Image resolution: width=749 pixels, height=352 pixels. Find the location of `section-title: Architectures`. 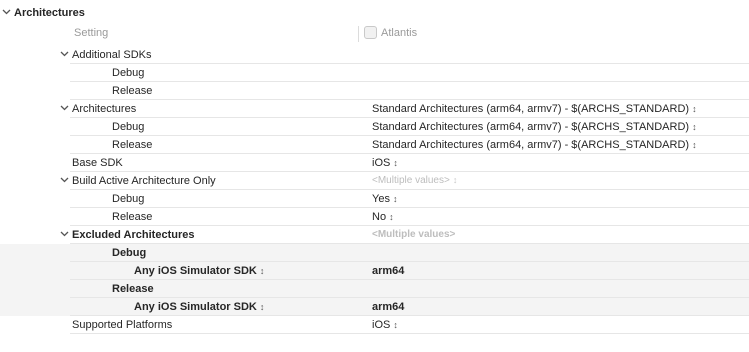

section-title: Architectures is located at coordinates (49, 13).